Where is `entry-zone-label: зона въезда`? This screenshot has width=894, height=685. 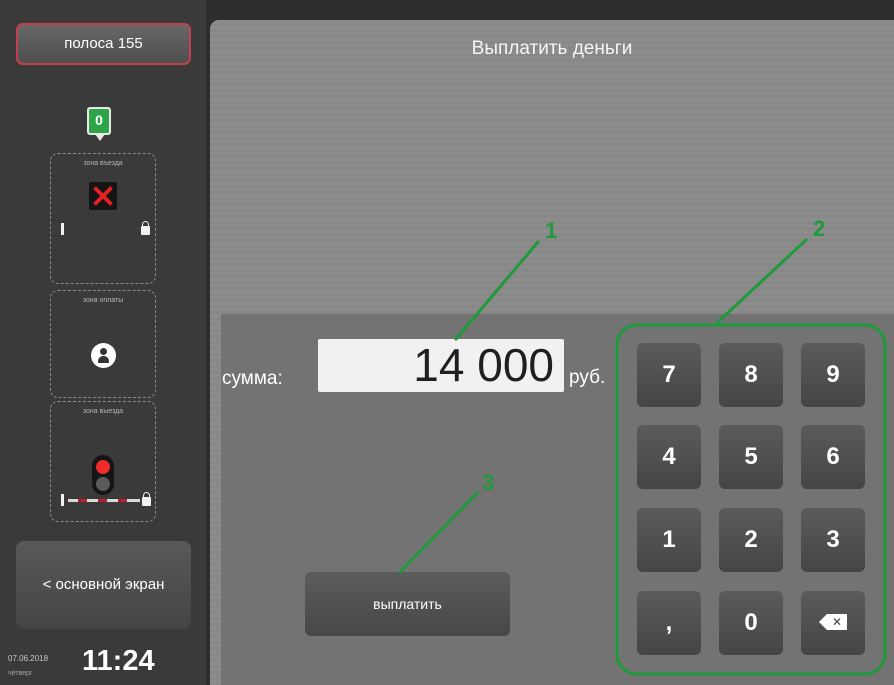 entry-zone-label: зона въезда is located at coordinates (103, 163).